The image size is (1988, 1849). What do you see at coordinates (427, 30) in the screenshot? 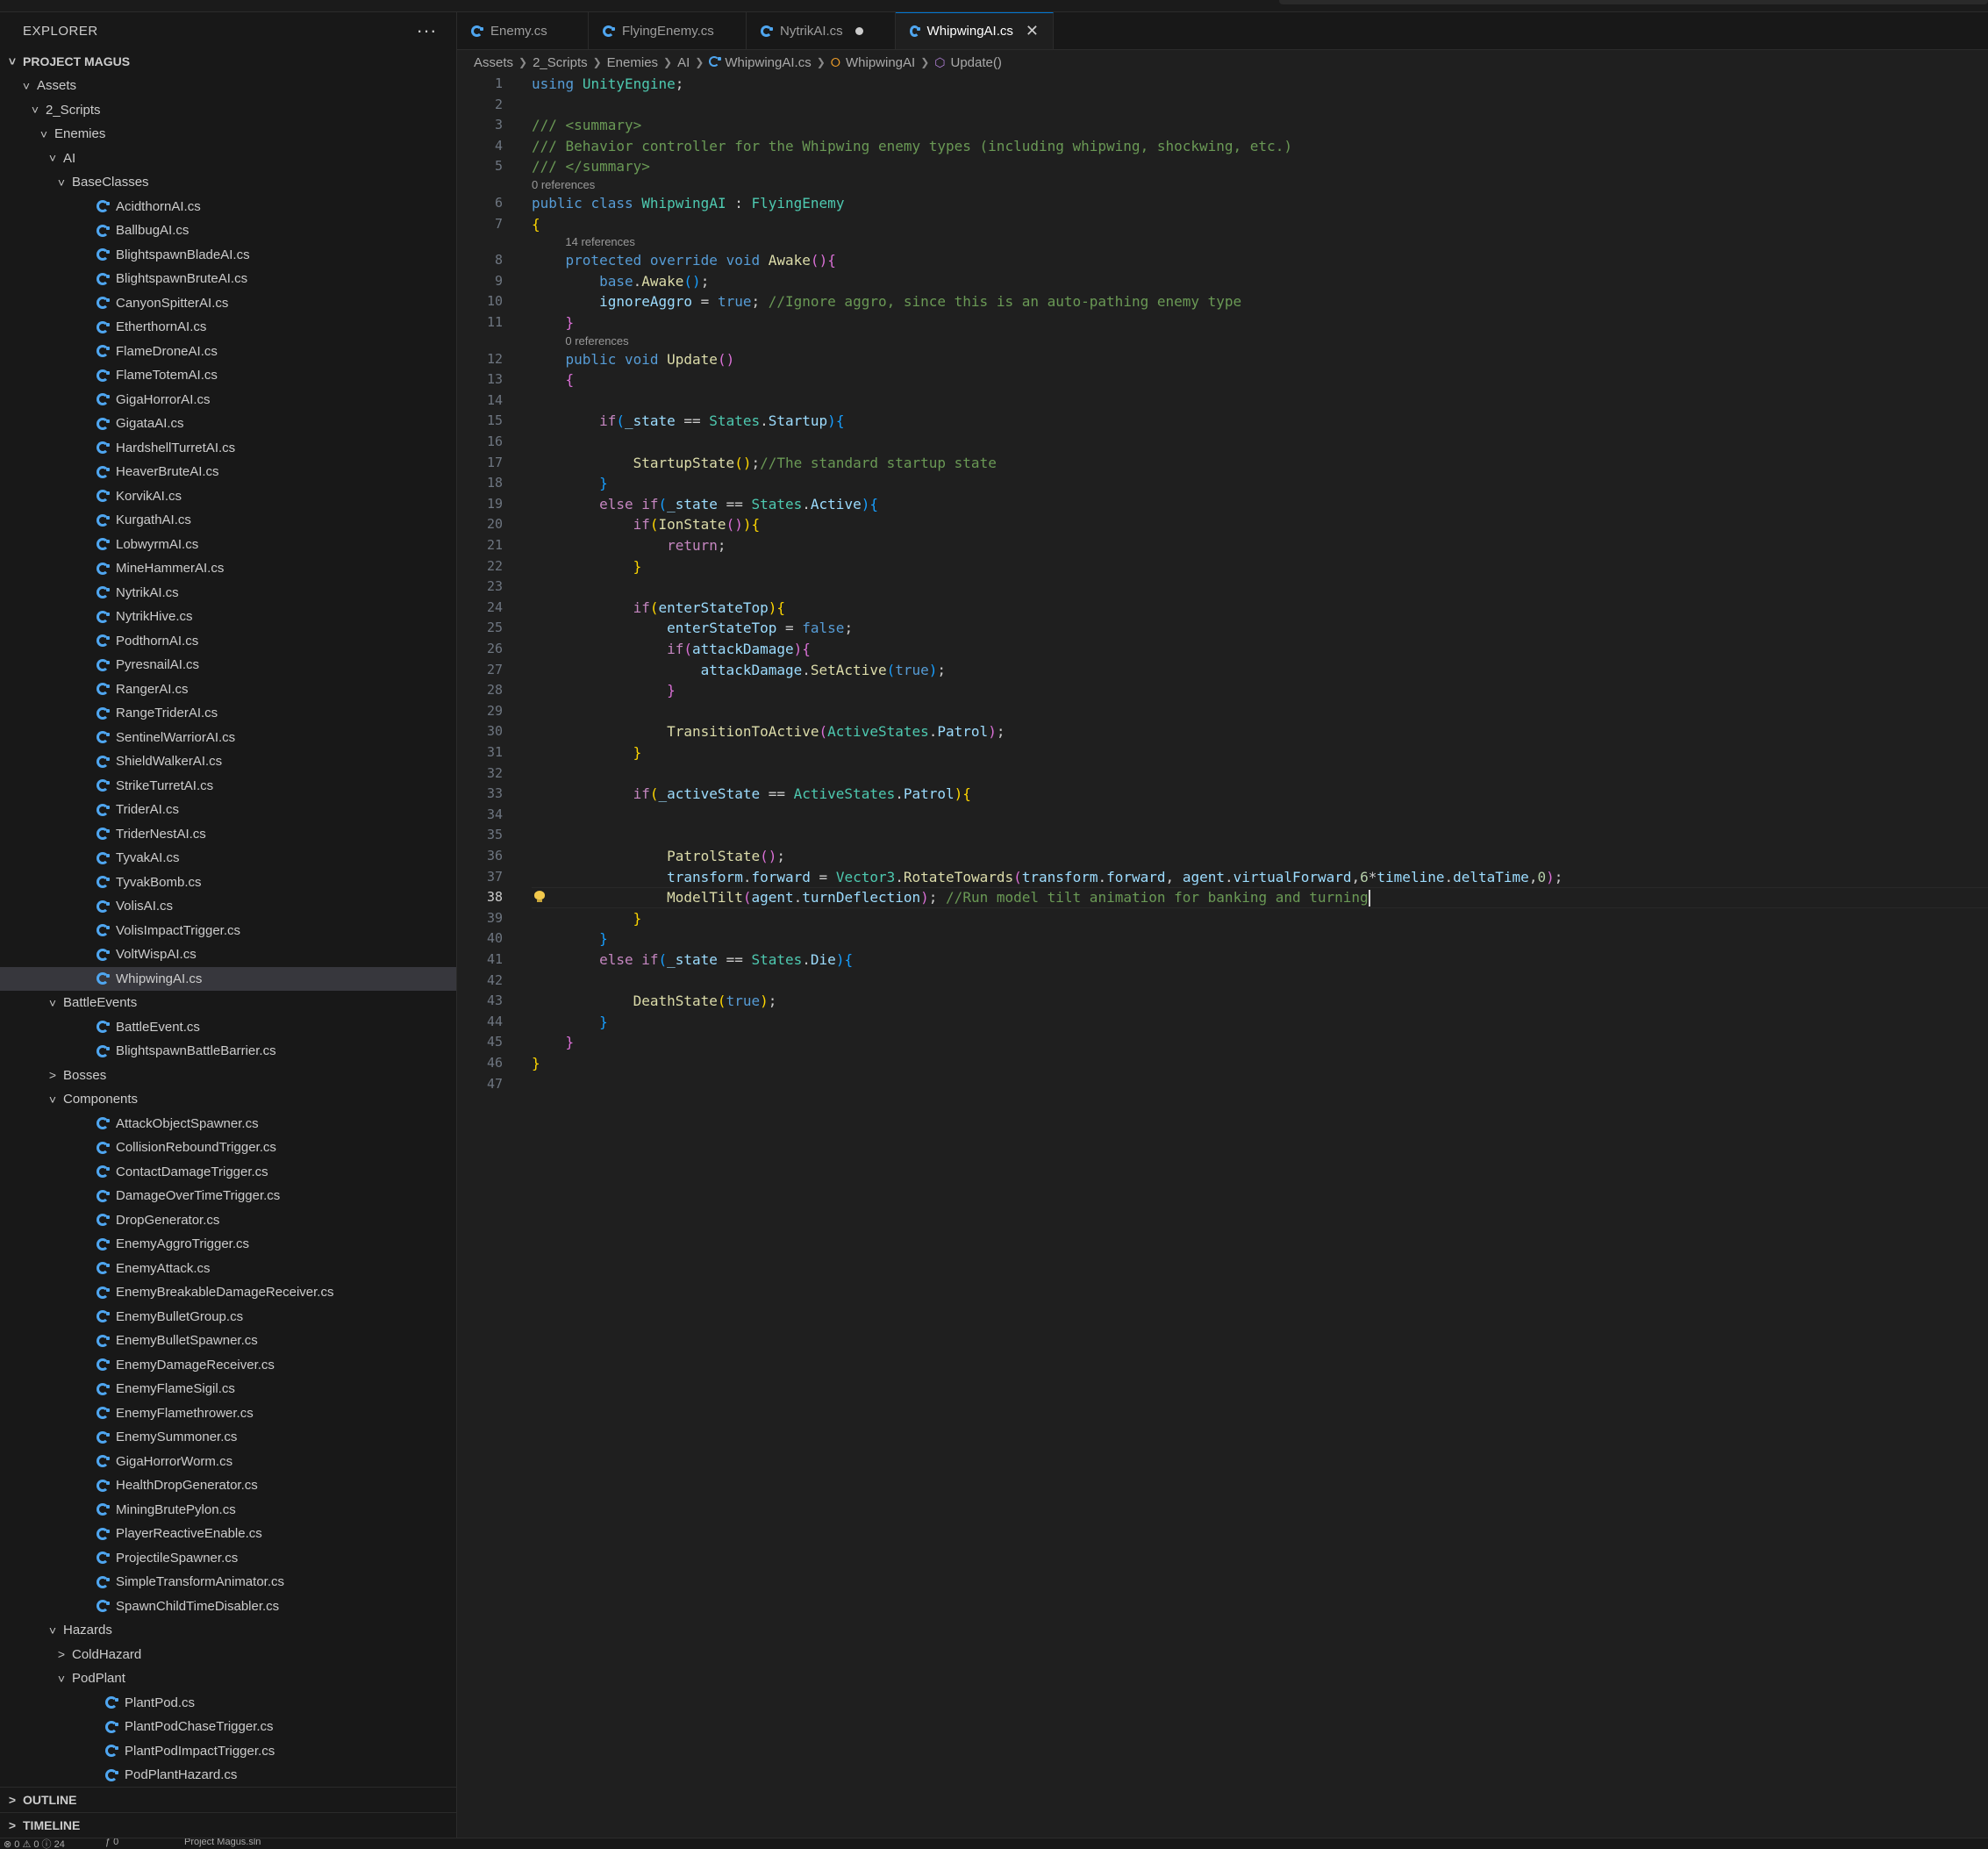
I see `more-actions-icon: ···` at bounding box center [427, 30].